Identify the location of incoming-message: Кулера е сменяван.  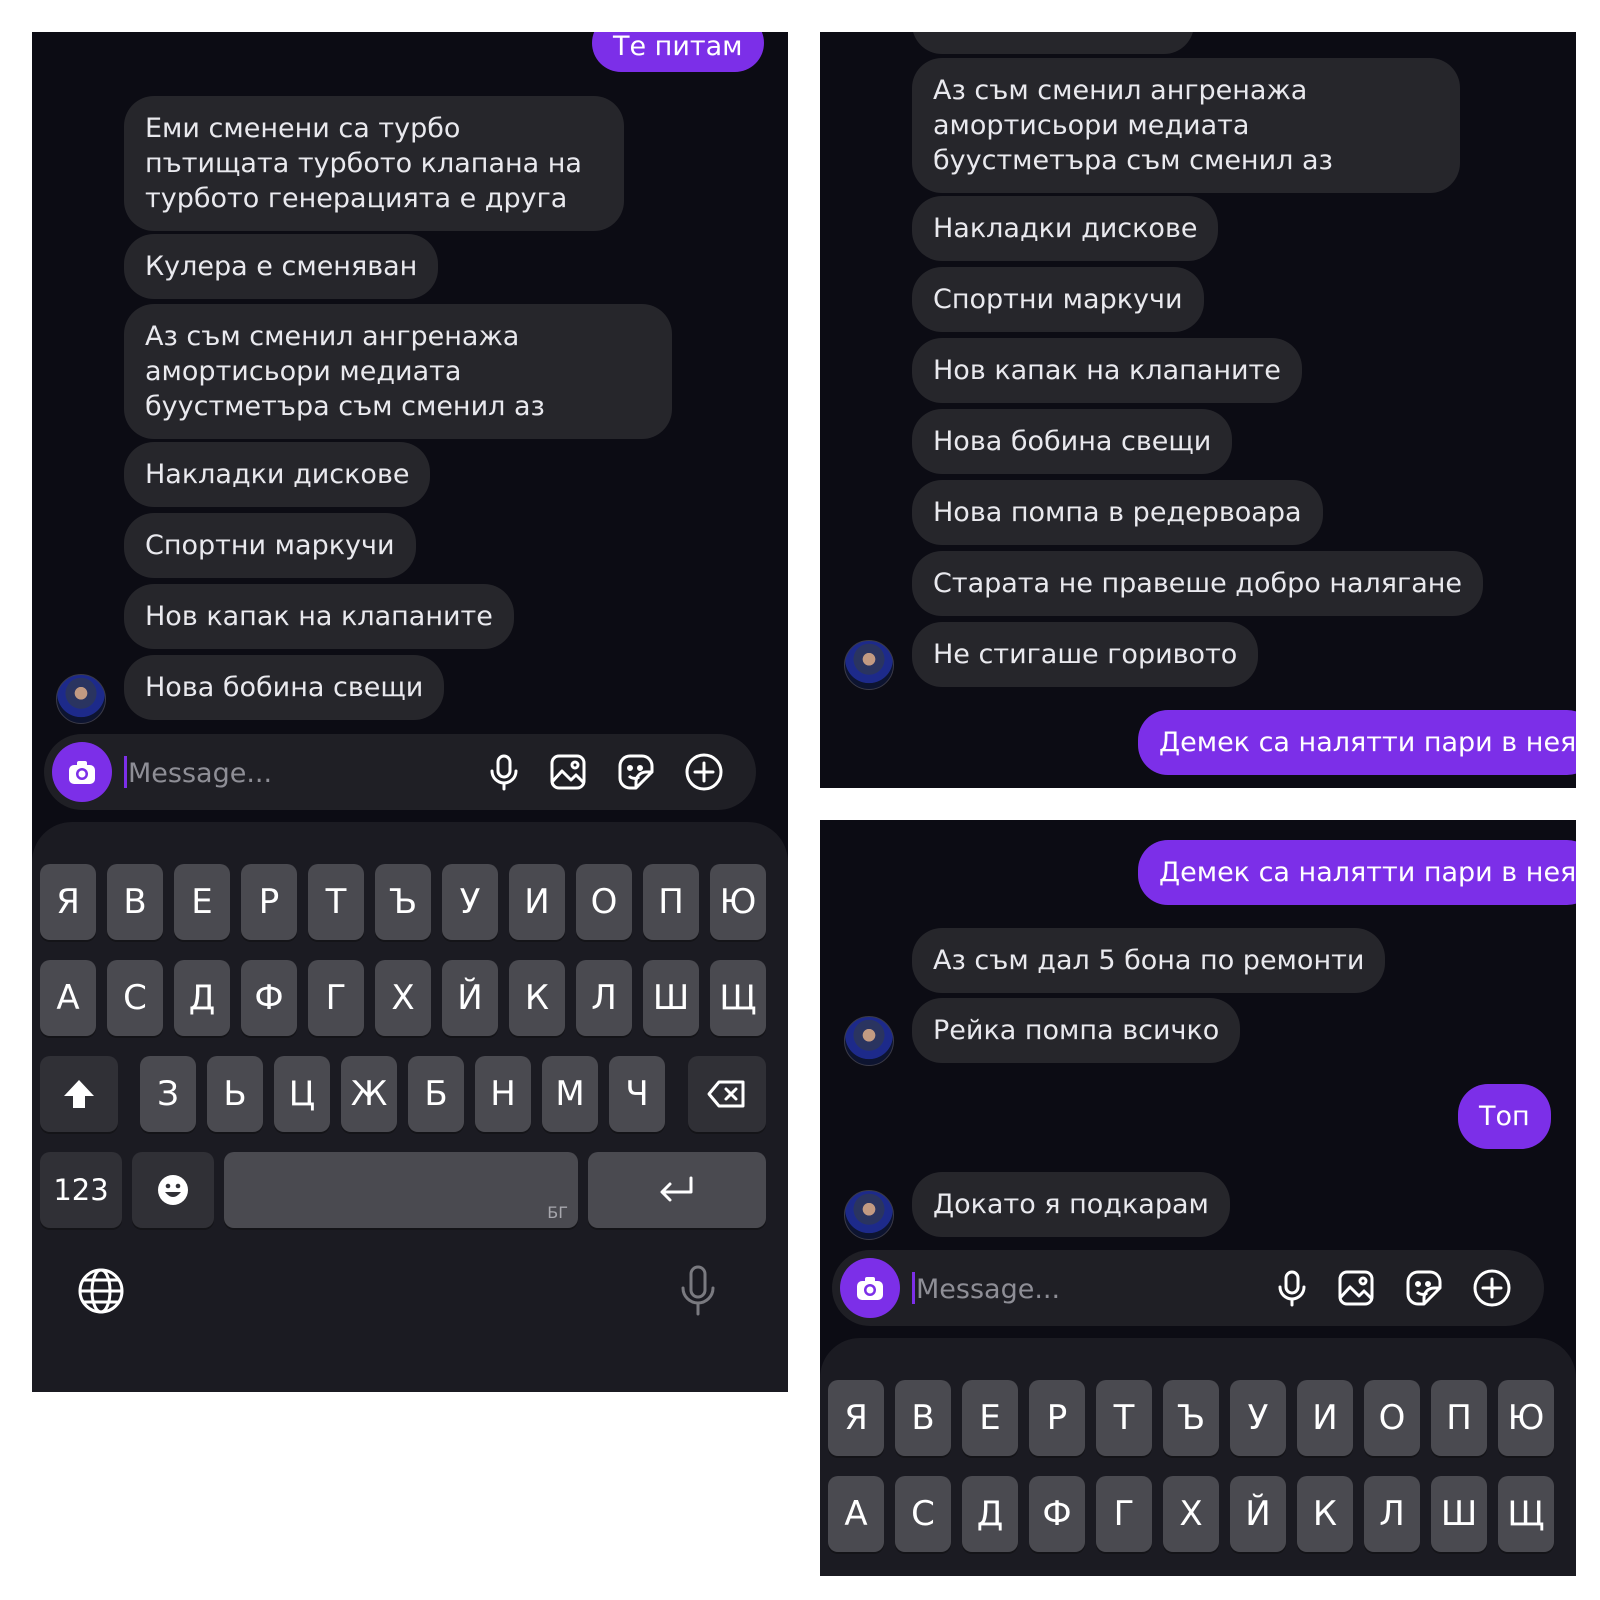
(281, 266).